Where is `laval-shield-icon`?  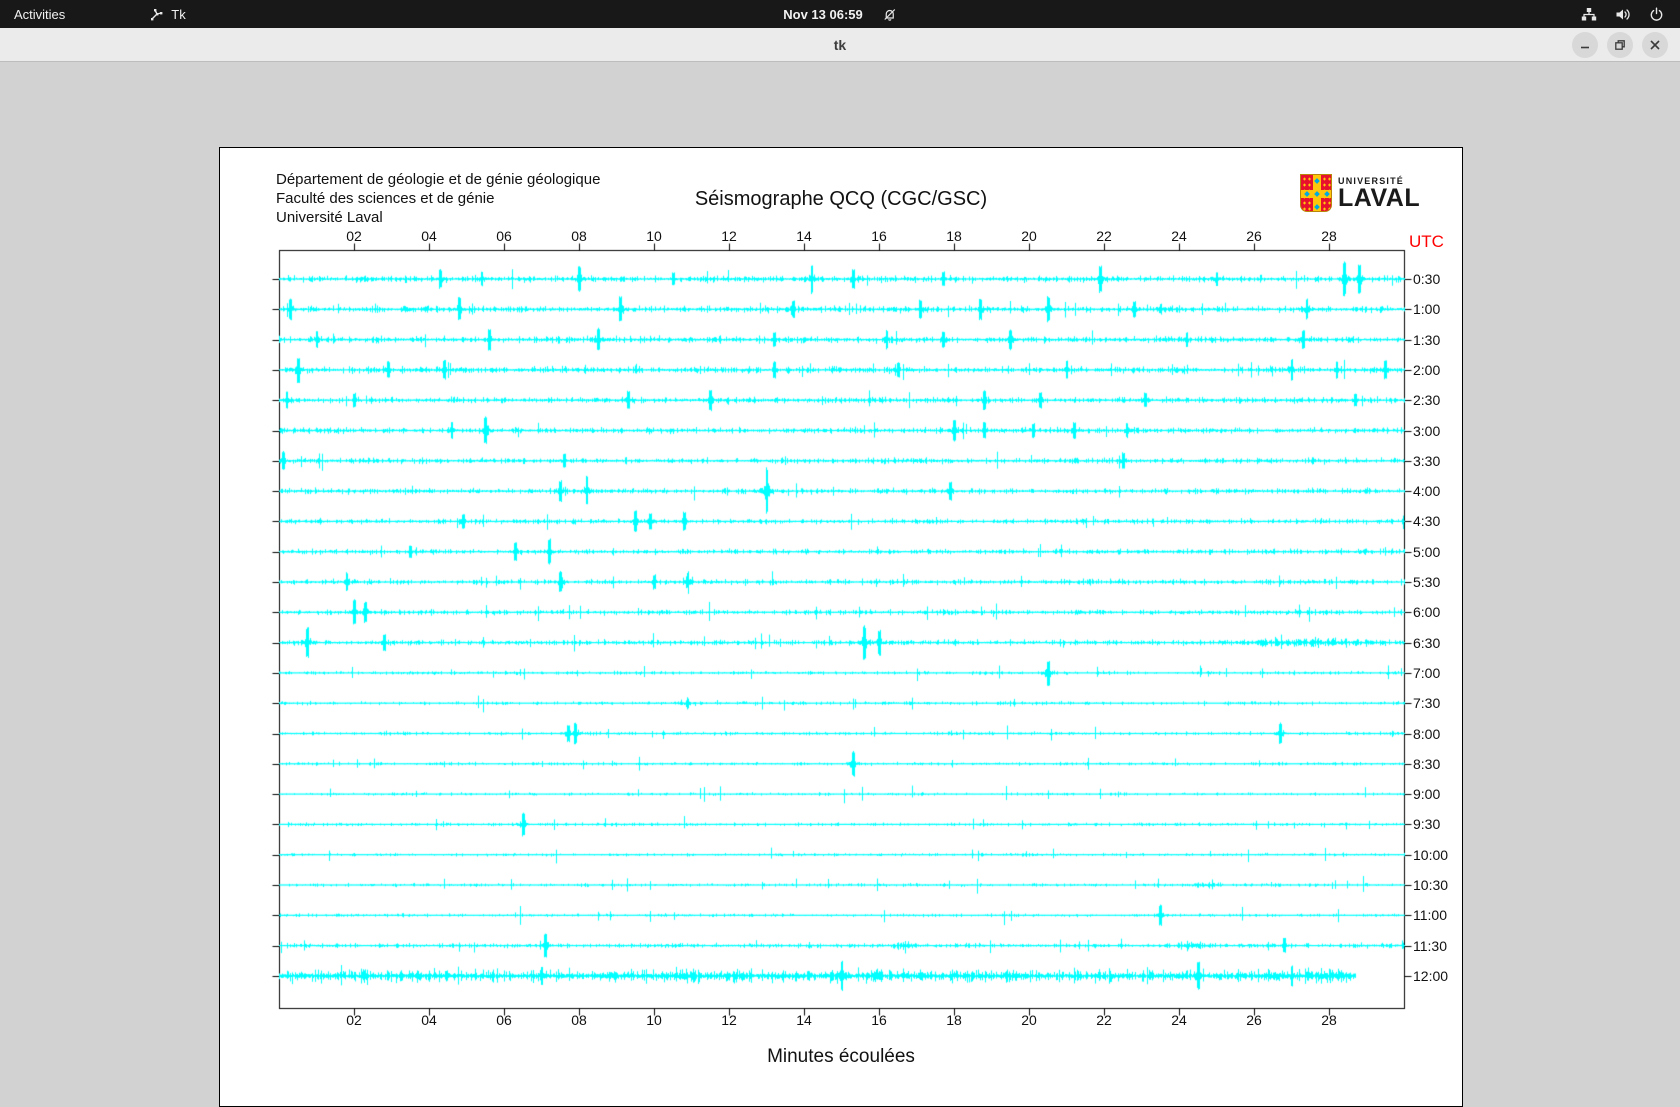 laval-shield-icon is located at coordinates (1316, 193).